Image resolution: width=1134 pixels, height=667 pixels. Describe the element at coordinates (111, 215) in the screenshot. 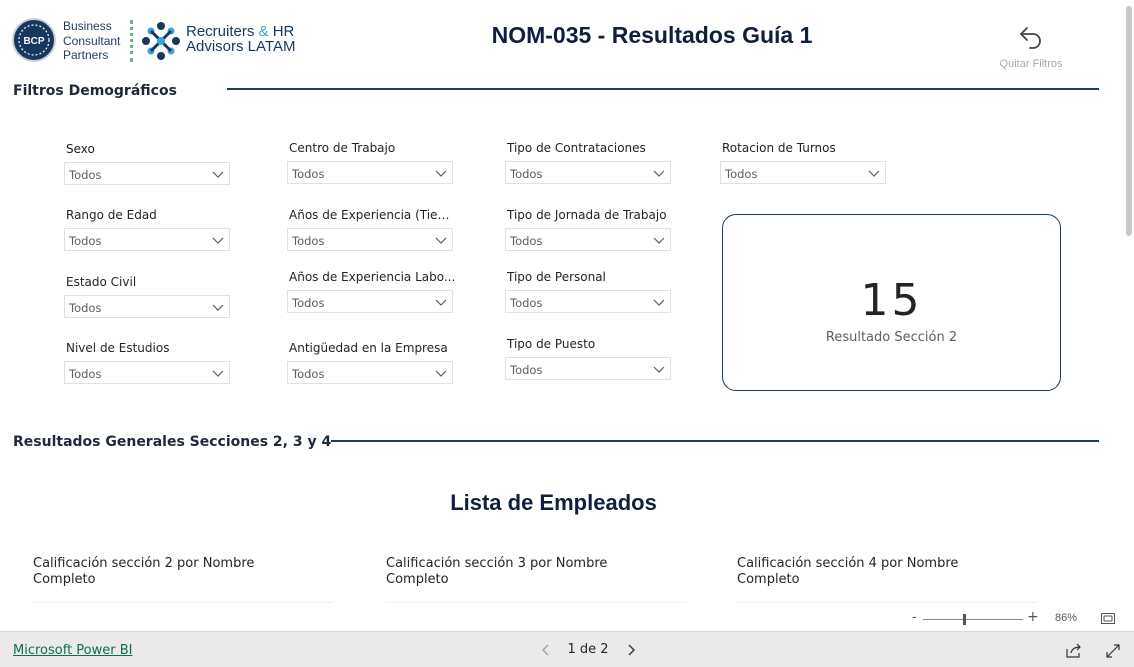

I see `filter-label-rango-edad: Rango de Edad` at that location.